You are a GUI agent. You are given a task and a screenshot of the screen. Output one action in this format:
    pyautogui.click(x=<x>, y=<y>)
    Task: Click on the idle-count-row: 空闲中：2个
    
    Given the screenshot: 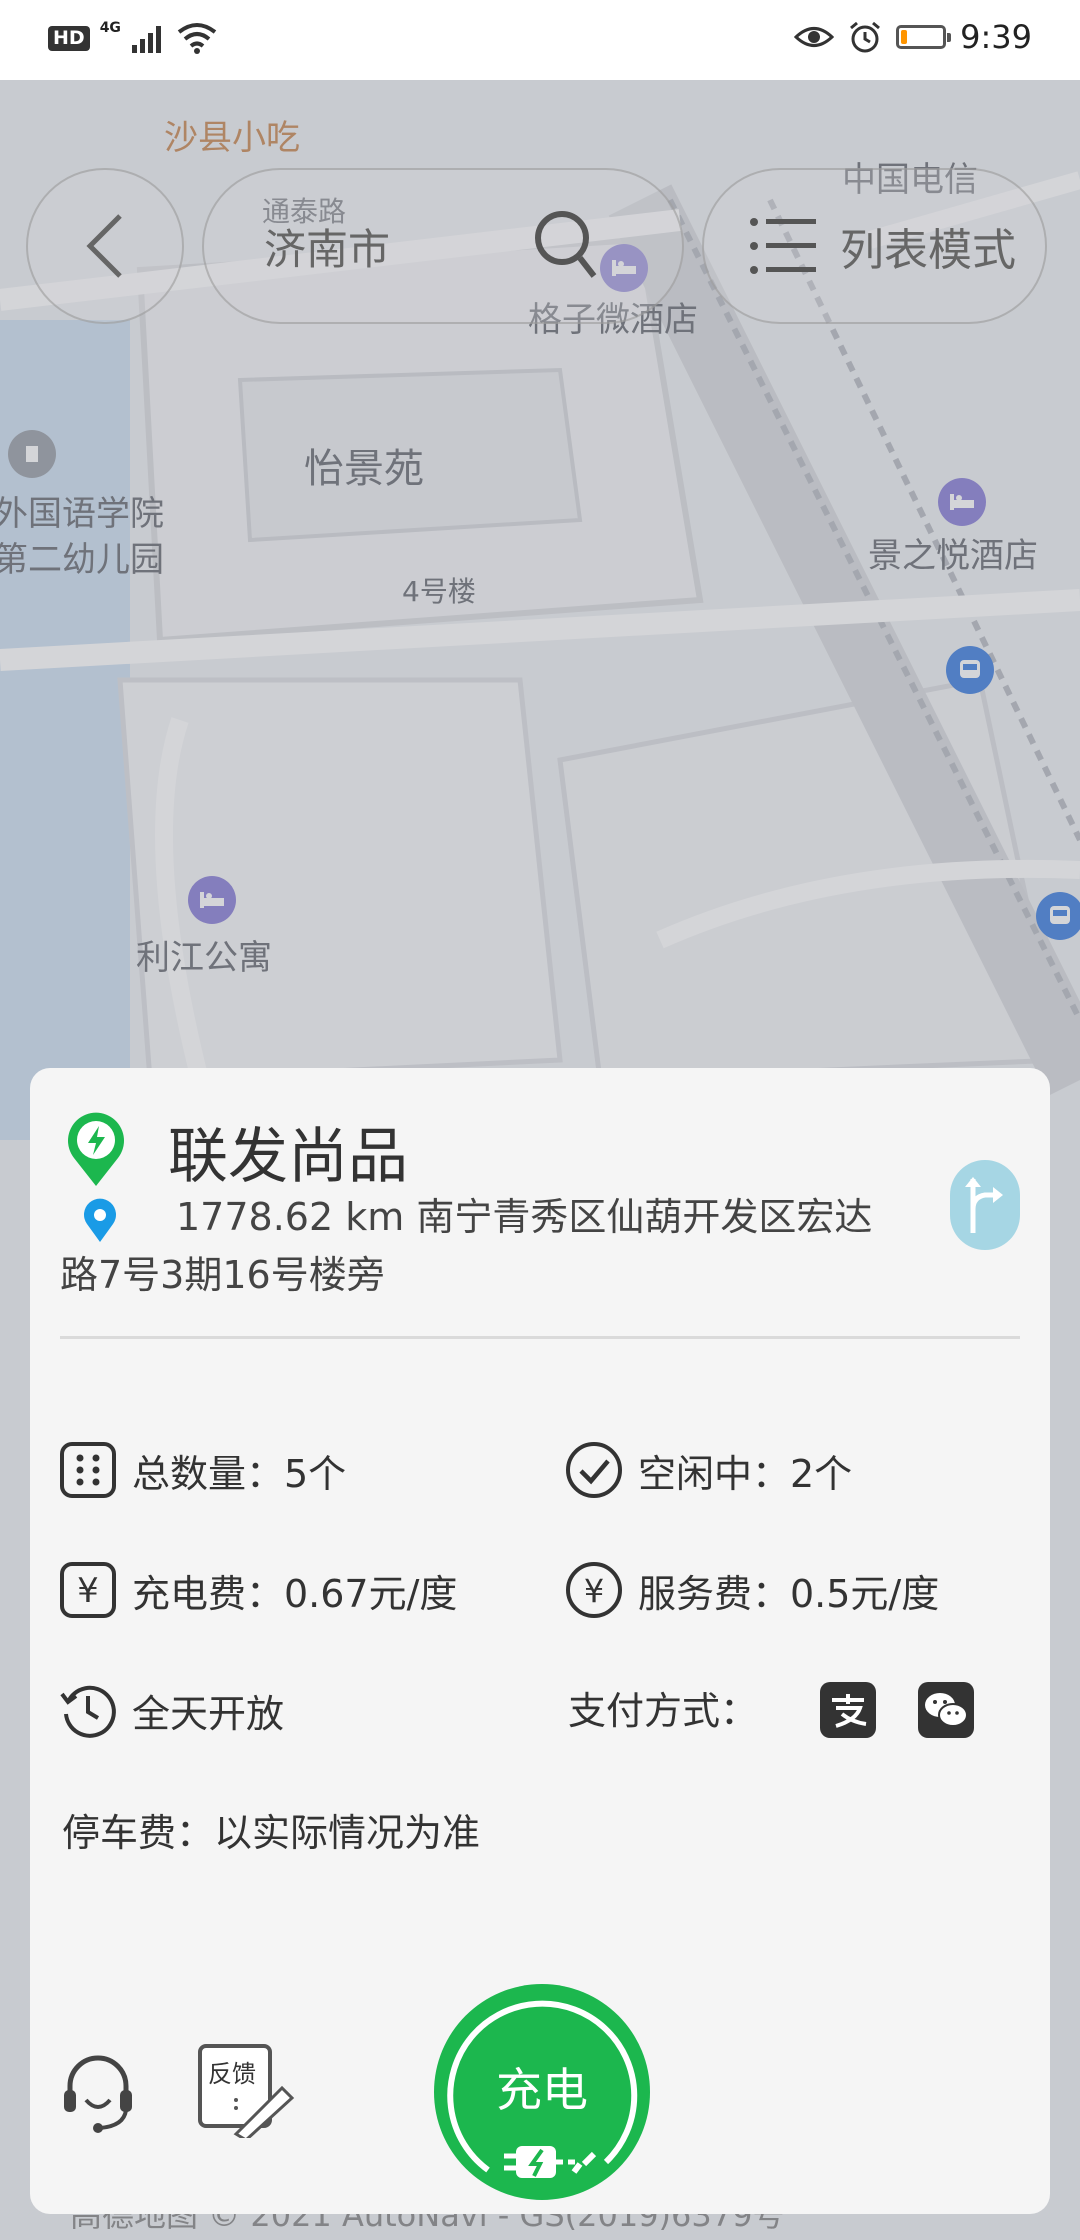 What is the action you would take?
    pyautogui.click(x=708, y=1470)
    